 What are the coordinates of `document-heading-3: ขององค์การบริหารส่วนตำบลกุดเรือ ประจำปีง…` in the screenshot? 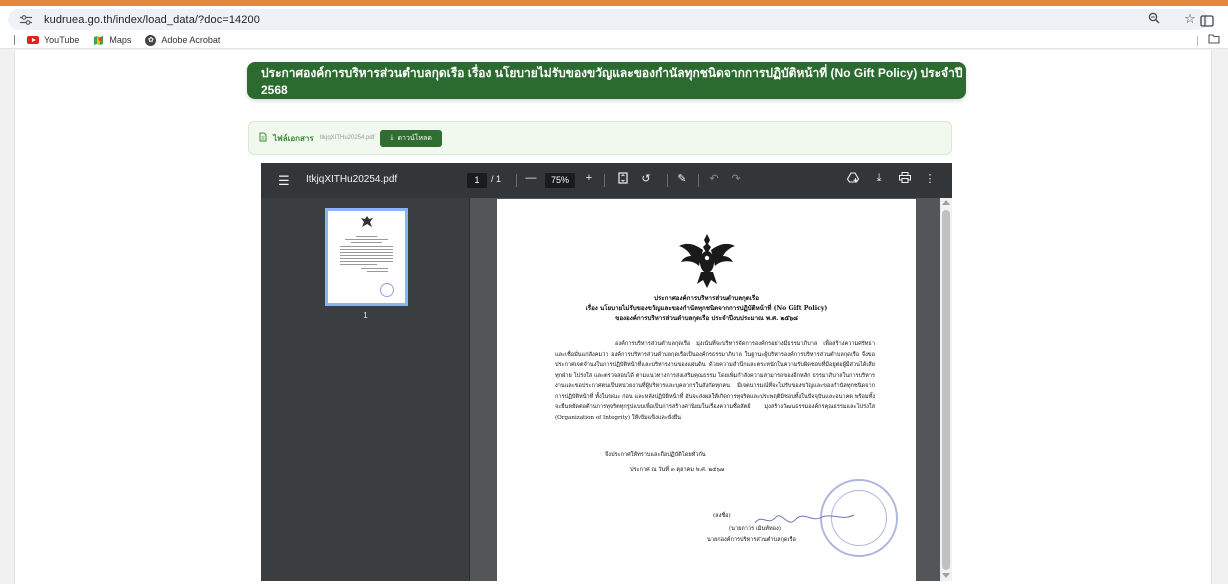 It's located at (706, 318).